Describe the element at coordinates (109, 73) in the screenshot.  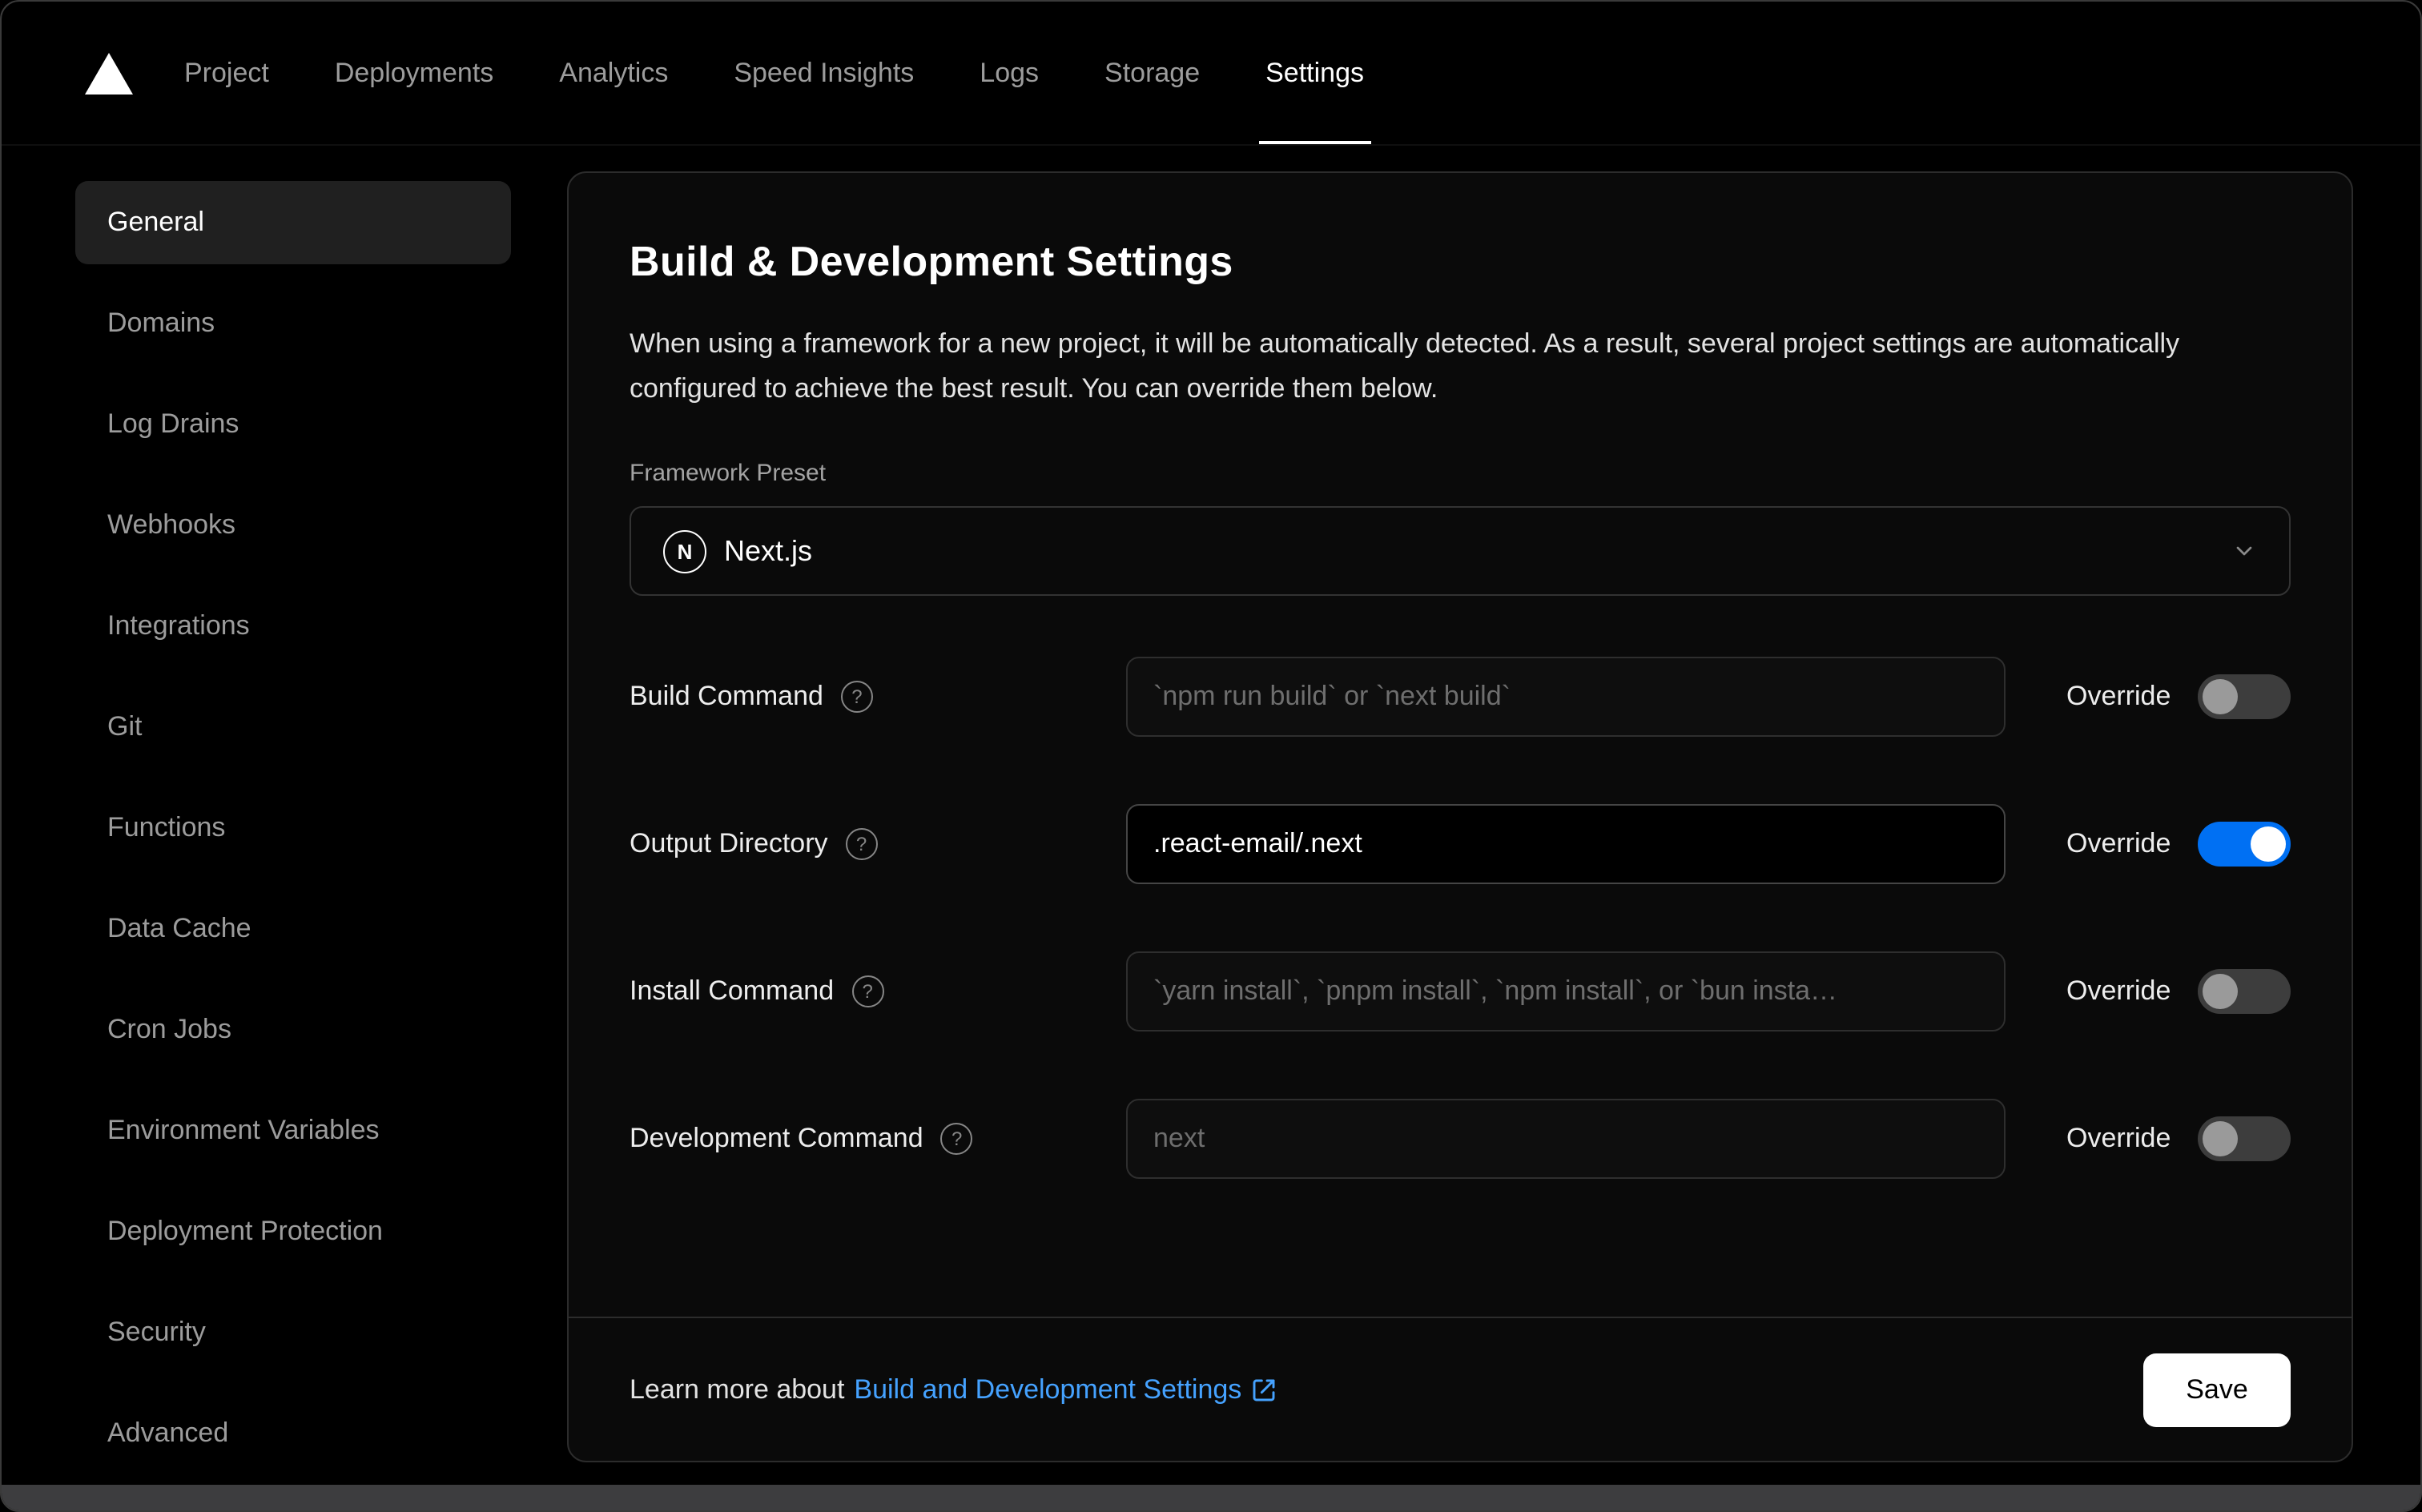
I see `vercel-logo-icon` at that location.